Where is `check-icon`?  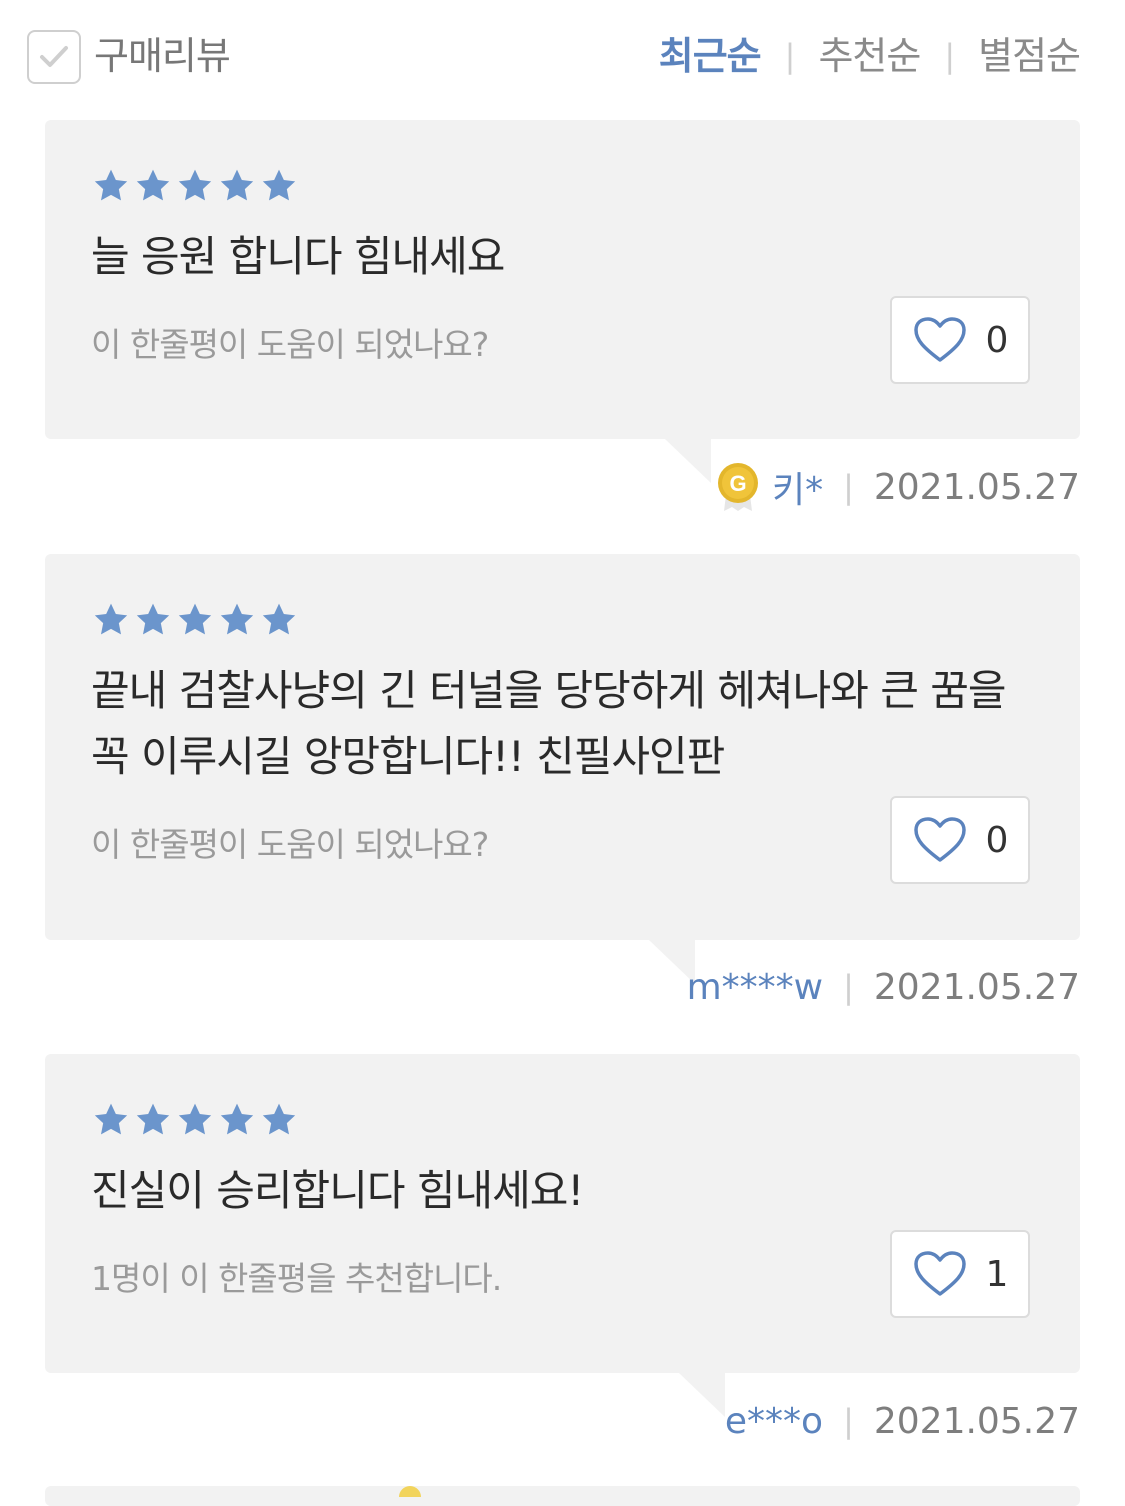 check-icon is located at coordinates (54, 56).